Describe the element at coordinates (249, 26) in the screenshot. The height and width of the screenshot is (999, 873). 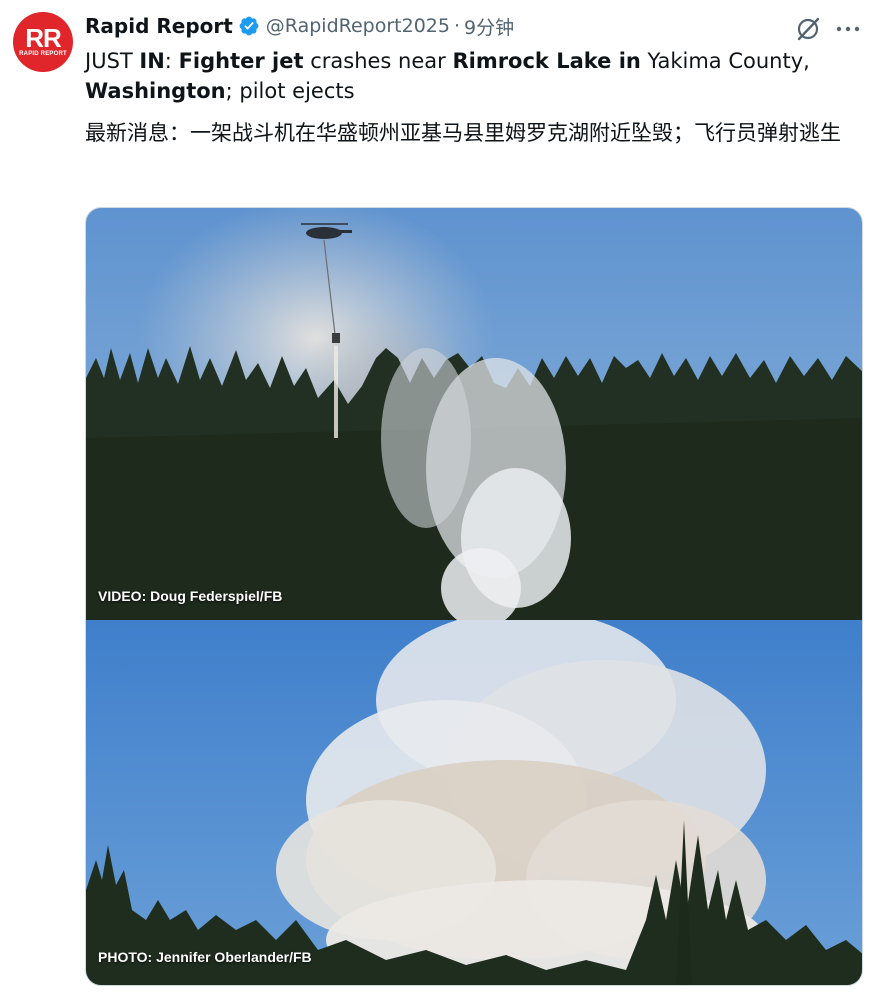
I see `verified-badge-icon` at that location.